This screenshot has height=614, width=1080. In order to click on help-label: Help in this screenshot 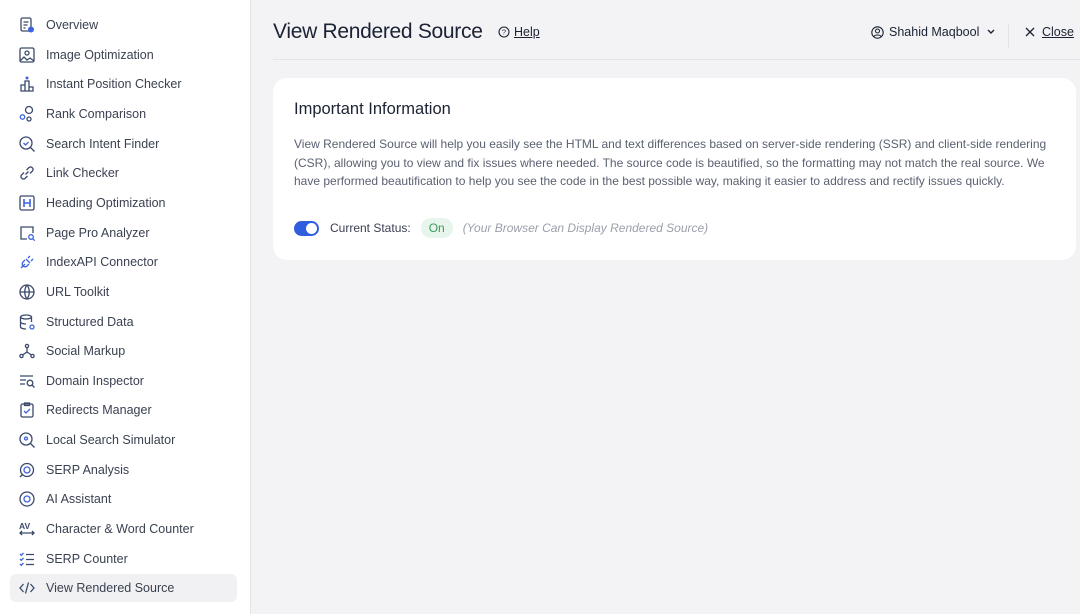, I will do `click(527, 32)`.